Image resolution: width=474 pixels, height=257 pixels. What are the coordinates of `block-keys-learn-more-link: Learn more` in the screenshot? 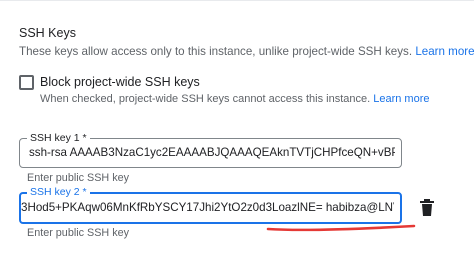 It's located at (401, 99).